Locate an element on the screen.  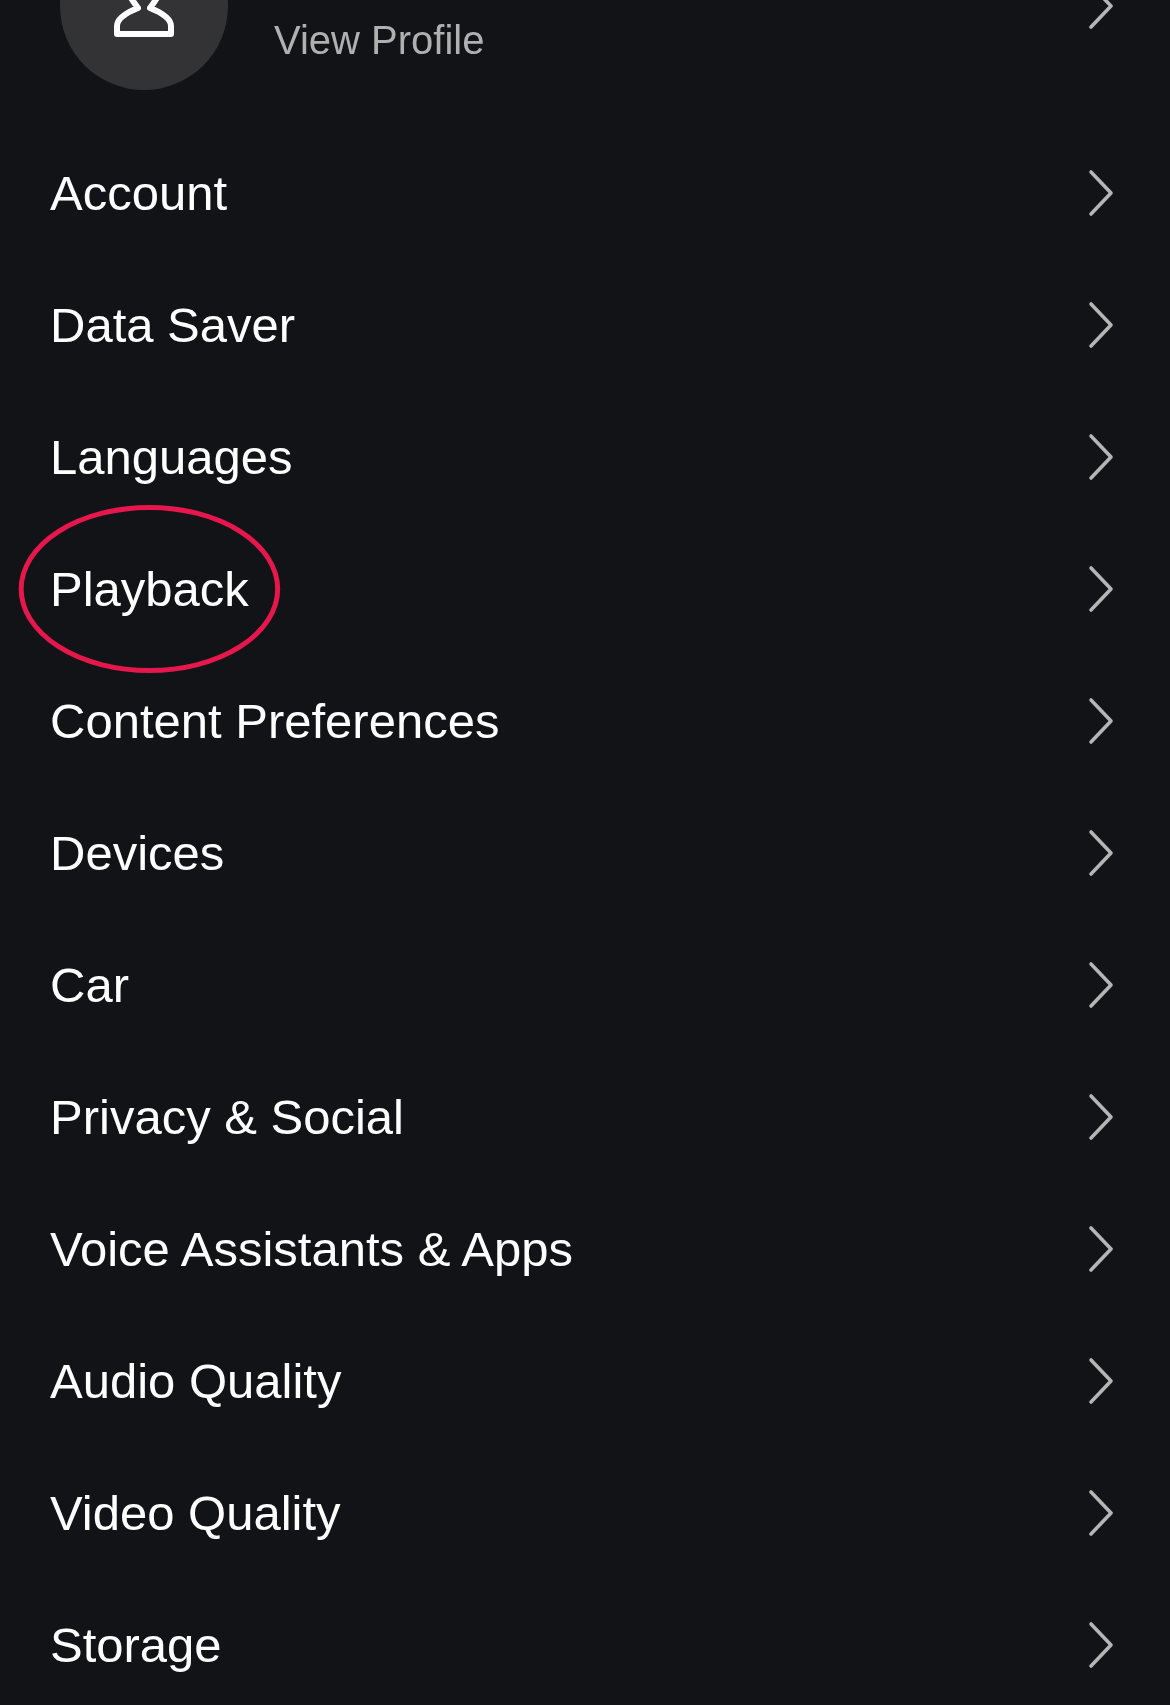
menu-item: Languages is located at coordinates (171, 457).